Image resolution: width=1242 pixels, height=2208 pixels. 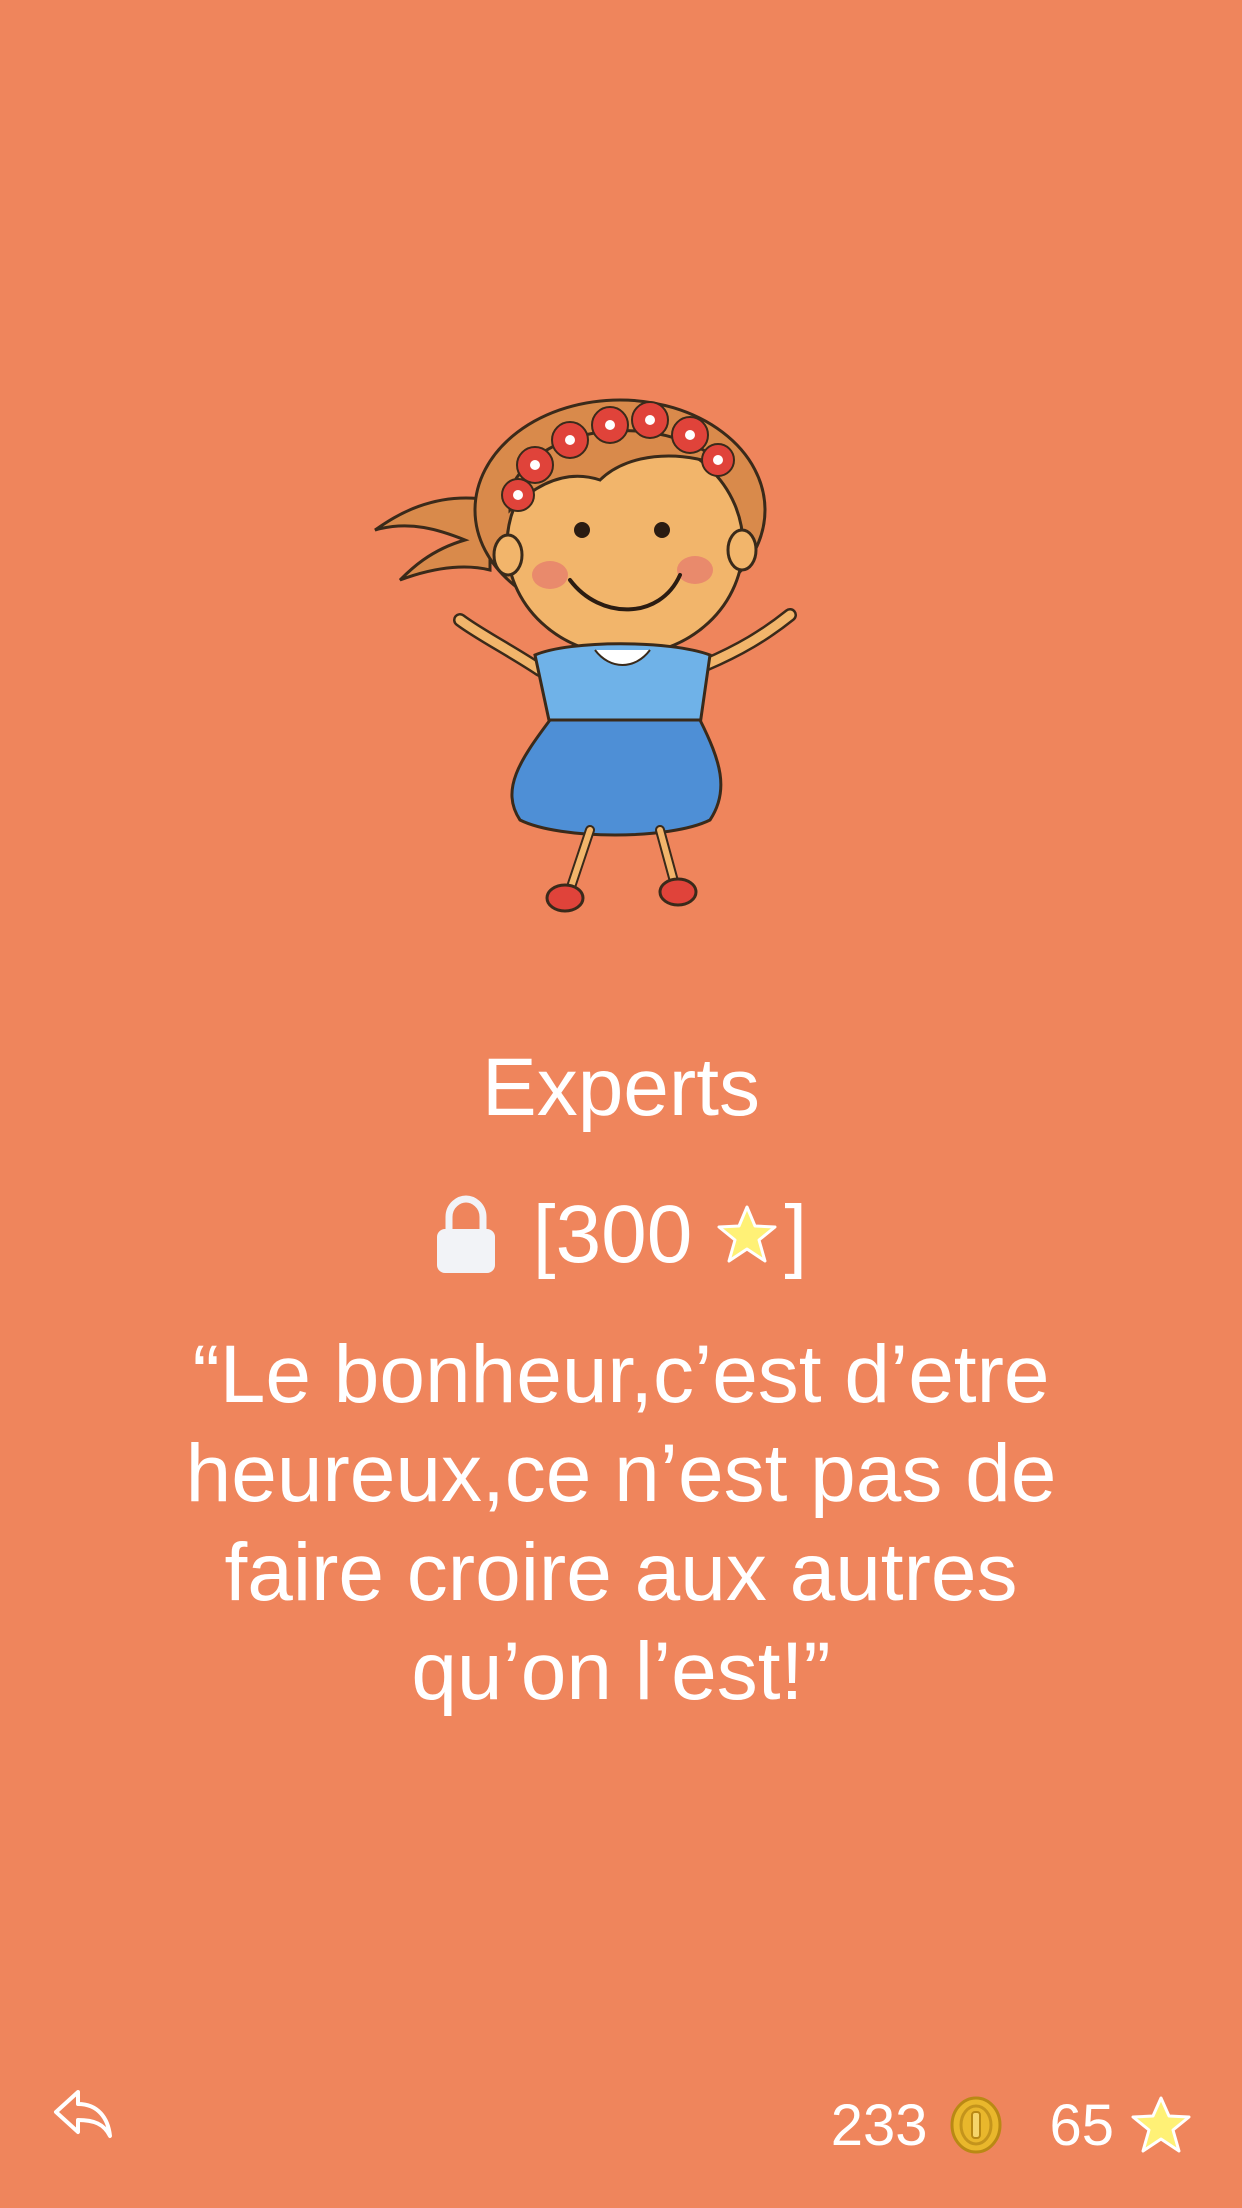 What do you see at coordinates (879, 2125) in the screenshot?
I see `coin-count: 233` at bounding box center [879, 2125].